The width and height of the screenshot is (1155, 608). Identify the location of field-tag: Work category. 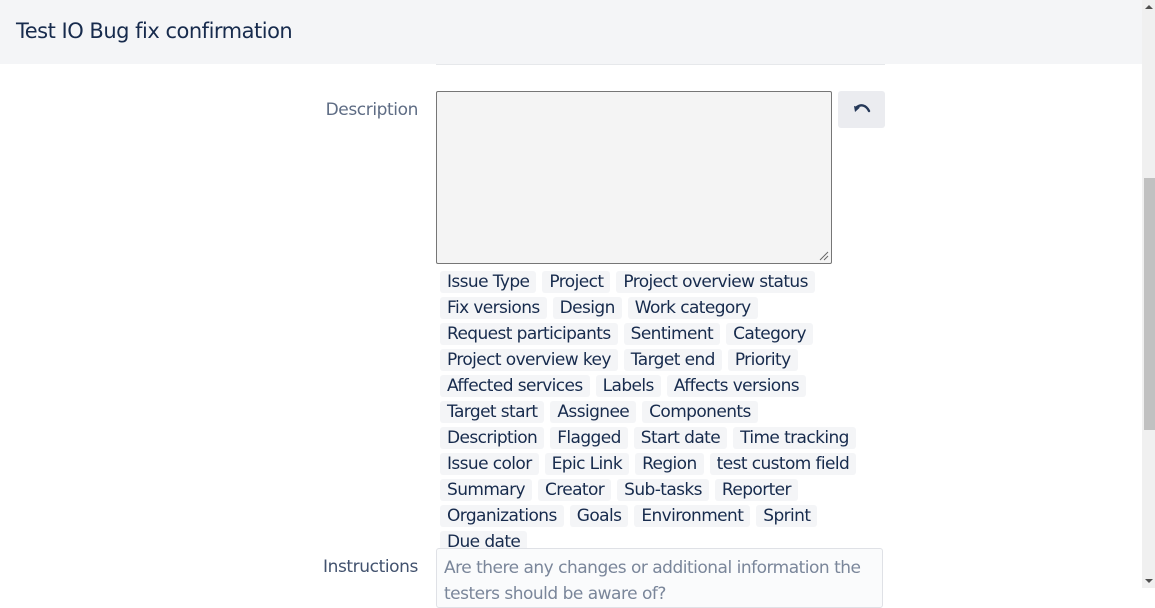
(692, 308).